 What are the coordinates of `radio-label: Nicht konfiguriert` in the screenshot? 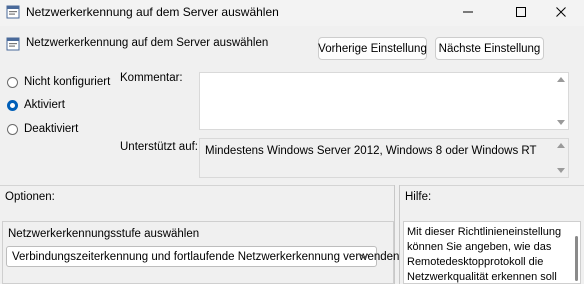 It's located at (67, 82).